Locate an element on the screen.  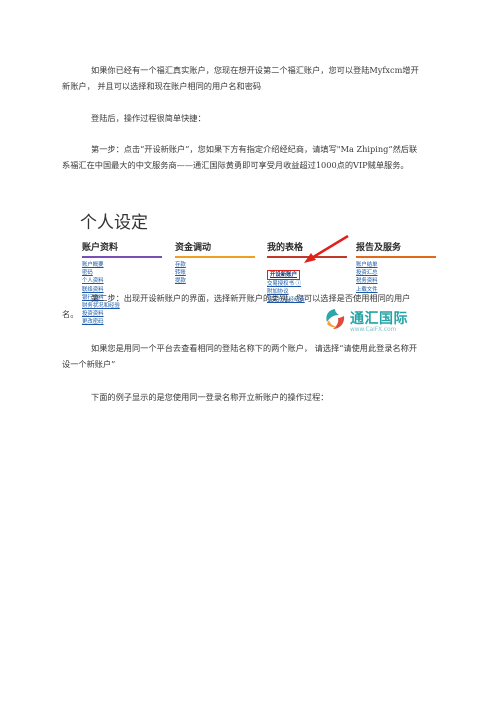
link-personal-info: 个人资料 is located at coordinates (122, 281).